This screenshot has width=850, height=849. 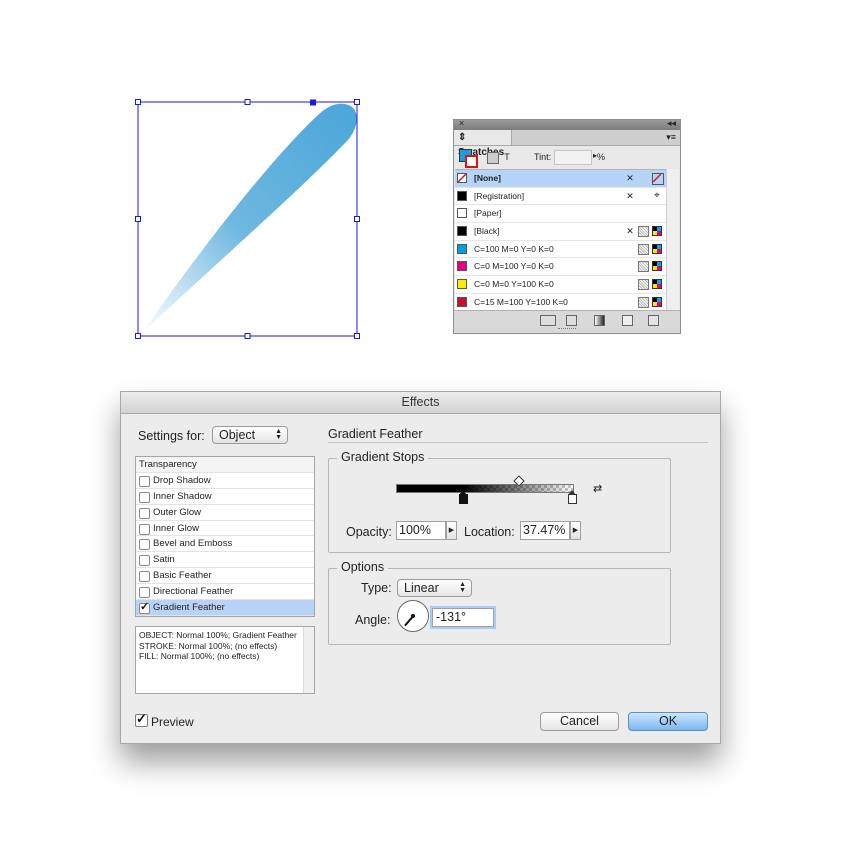 What do you see at coordinates (225, 465) in the screenshot?
I see `effect-item-transparency: Transparency` at bounding box center [225, 465].